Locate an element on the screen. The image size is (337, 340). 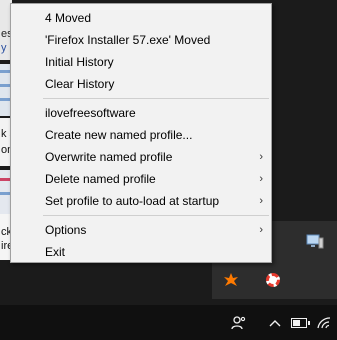
profile-item-ilovefreesoftware: ilovefreesoftware is located at coordinates (141, 113).